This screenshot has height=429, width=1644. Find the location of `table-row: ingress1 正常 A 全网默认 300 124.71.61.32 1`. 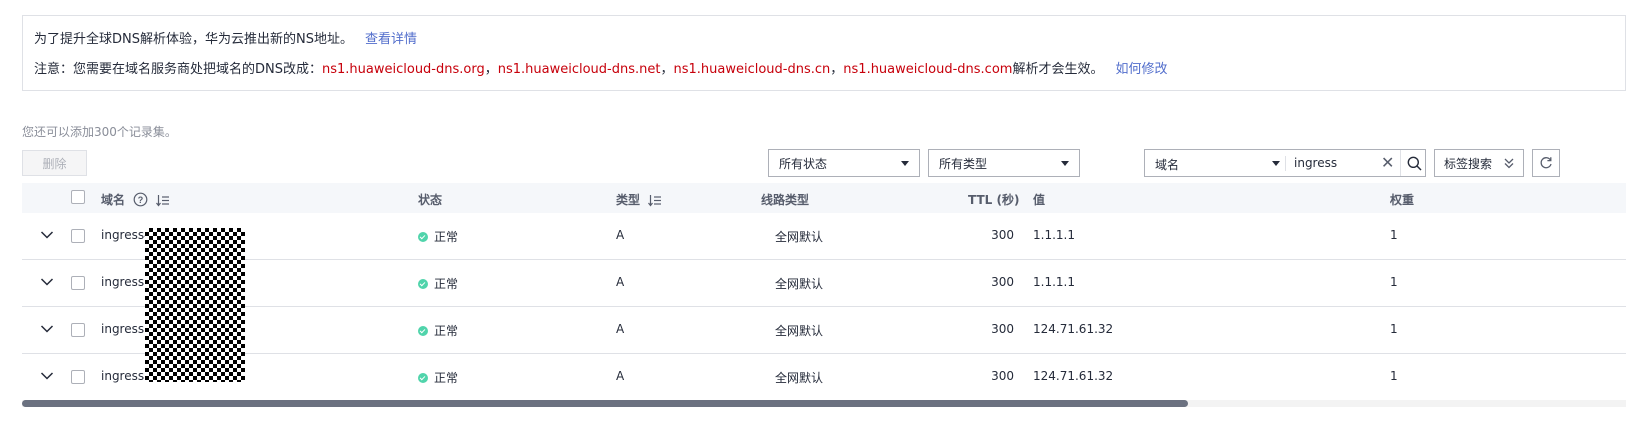

table-row: ingress1 正常 A 全网默认 300 124.71.61.32 1 is located at coordinates (824, 377).